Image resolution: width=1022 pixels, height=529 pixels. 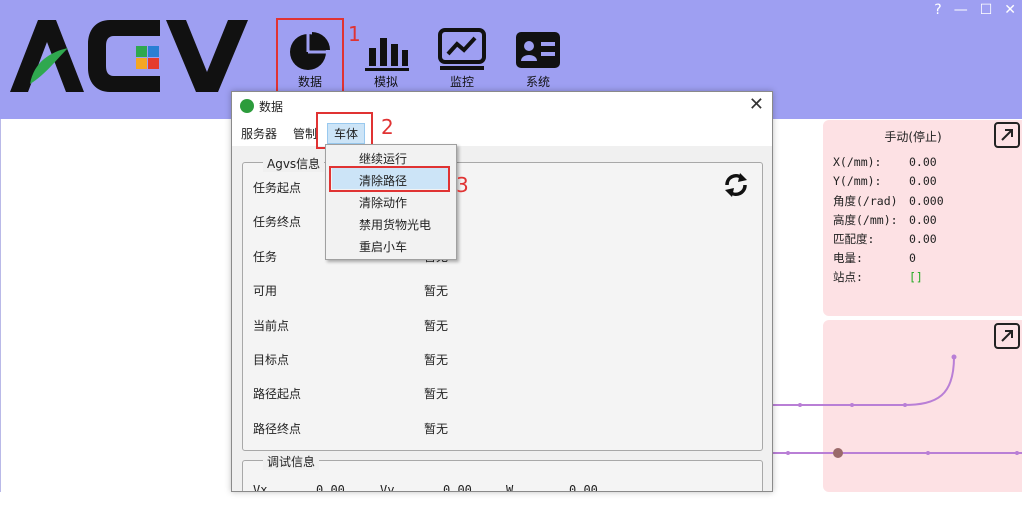 I want to click on annotation-label-1: 1, so click(x=354, y=34).